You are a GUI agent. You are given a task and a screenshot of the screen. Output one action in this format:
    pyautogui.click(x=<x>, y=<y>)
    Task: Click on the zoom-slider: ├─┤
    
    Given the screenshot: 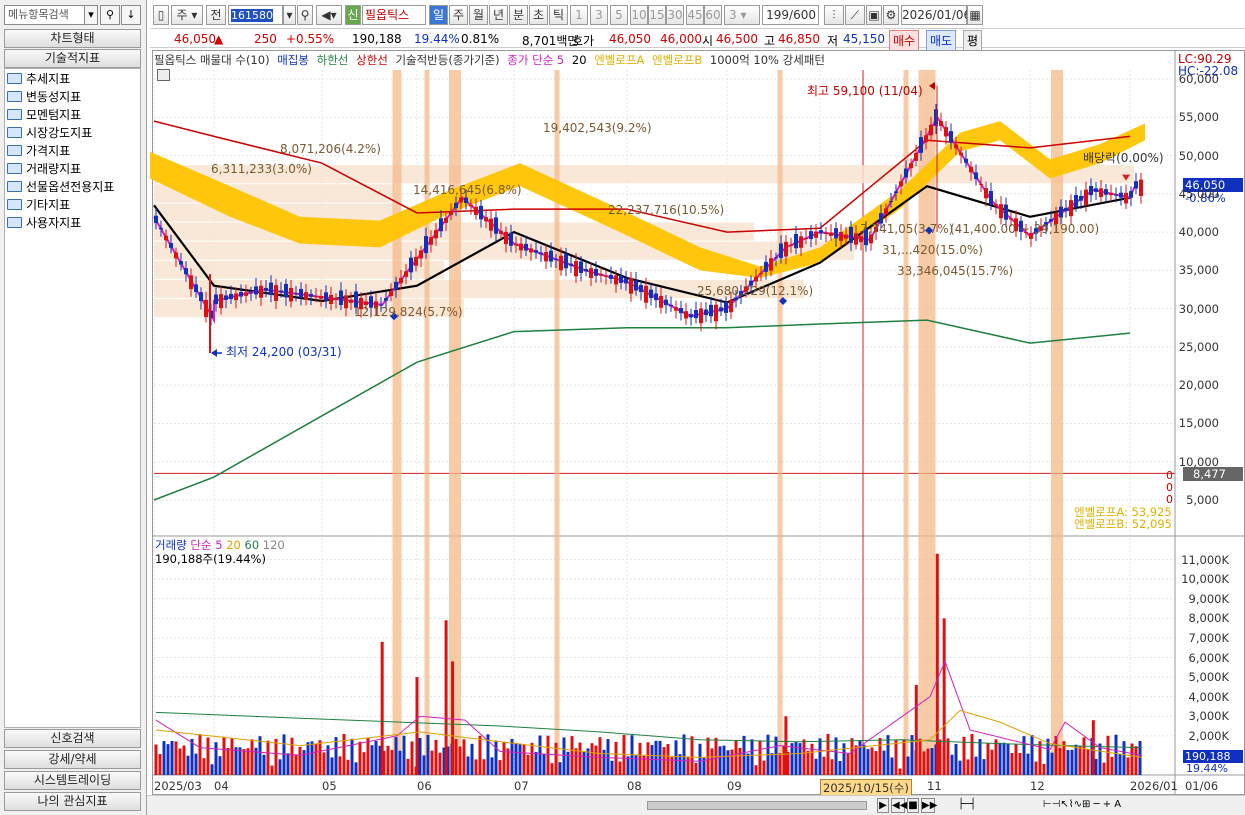 What is the action you would take?
    pyautogui.click(x=967, y=805)
    